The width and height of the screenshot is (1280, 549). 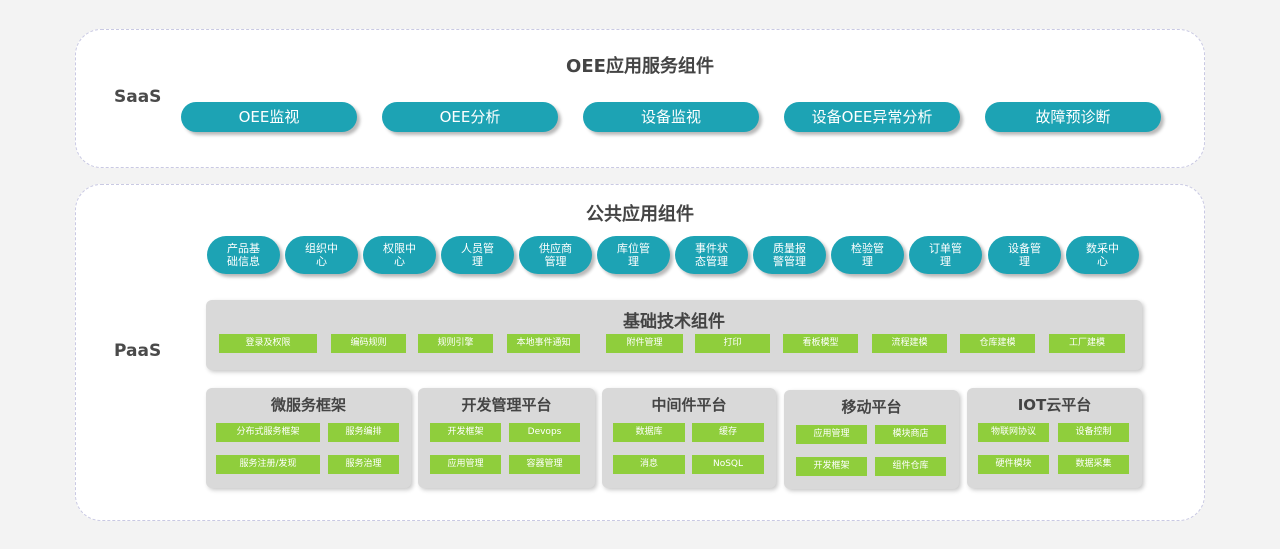 What do you see at coordinates (820, 343) in the screenshot?
I see `basic-component-tag: 看板模型` at bounding box center [820, 343].